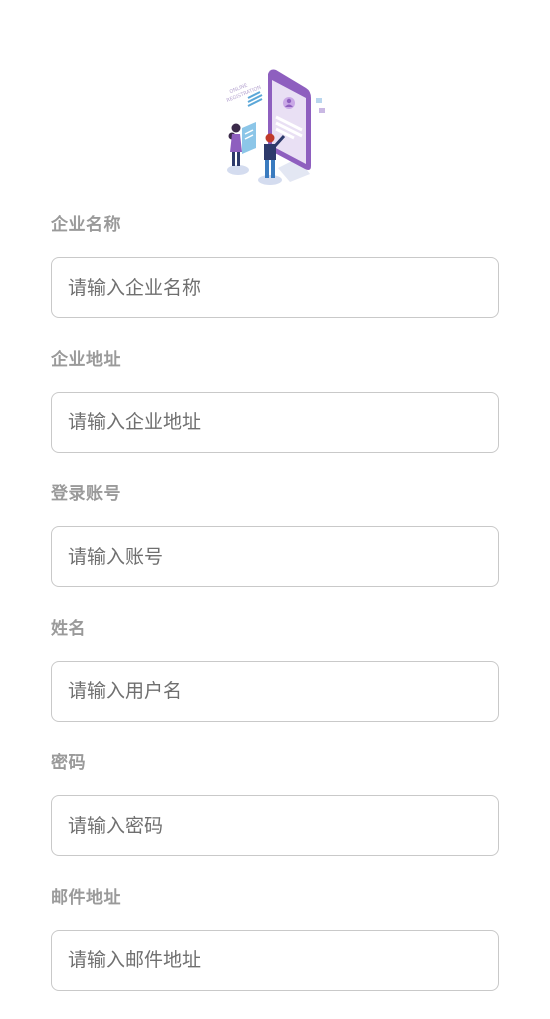  What do you see at coordinates (275, 960) in the screenshot?
I see `email-input` at bounding box center [275, 960].